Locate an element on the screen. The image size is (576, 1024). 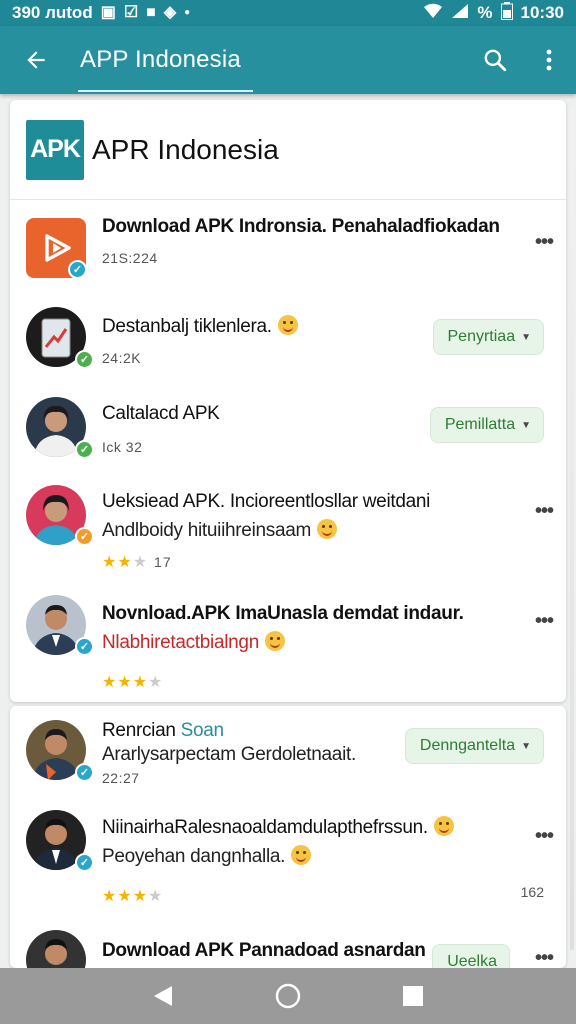
arrow-back-icon is located at coordinates (36, 60).